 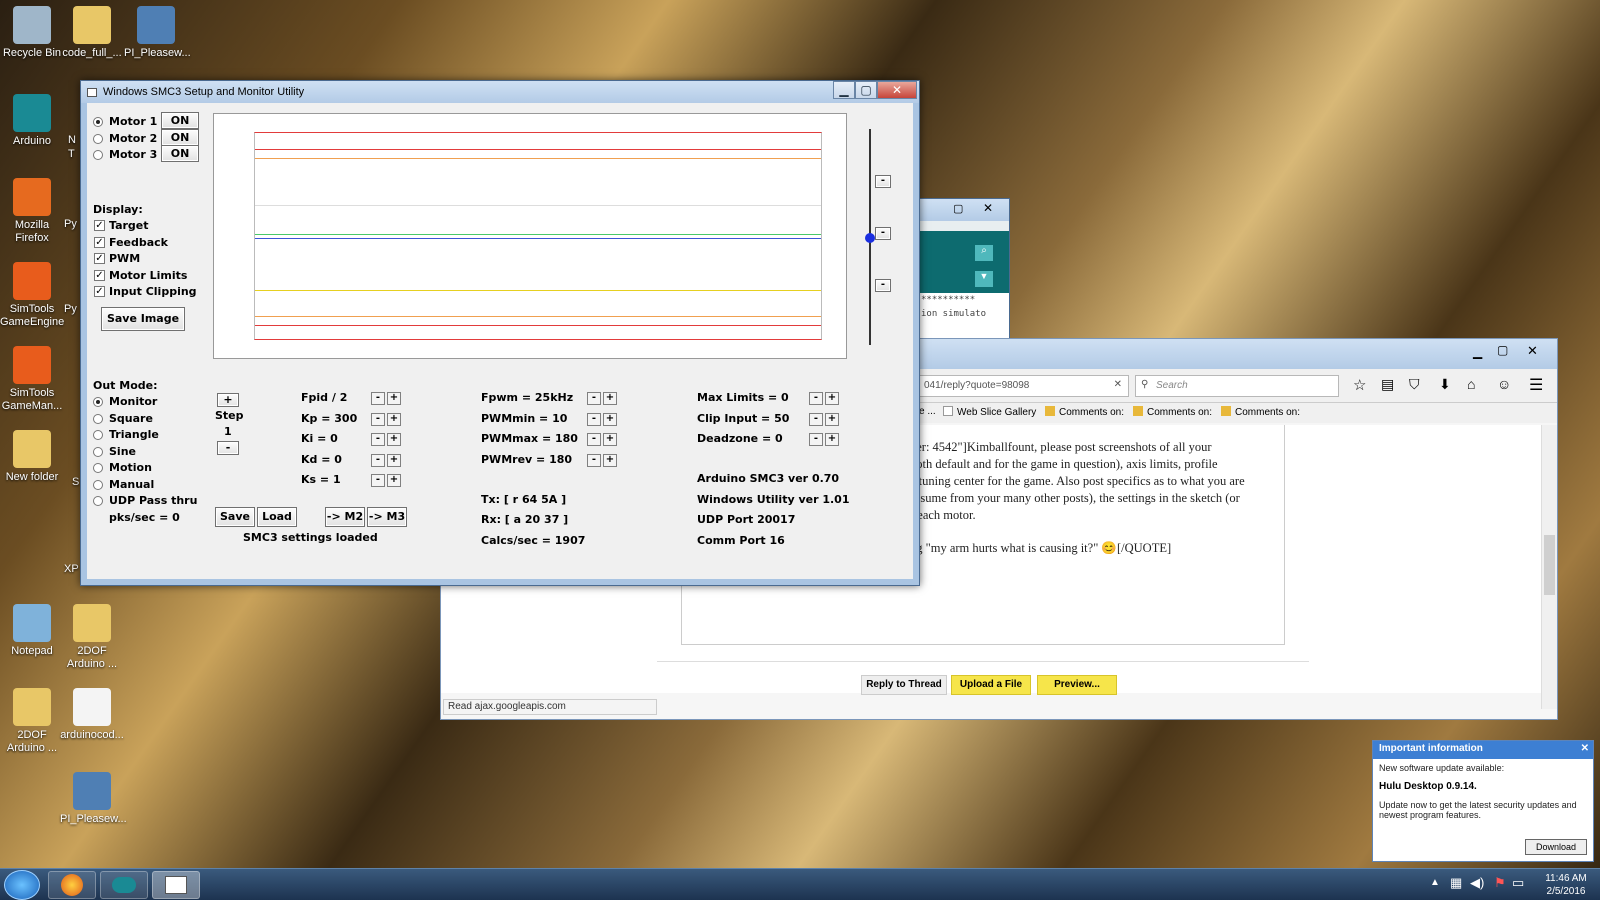 I want to click on slider-thumb, so click(x=870, y=238).